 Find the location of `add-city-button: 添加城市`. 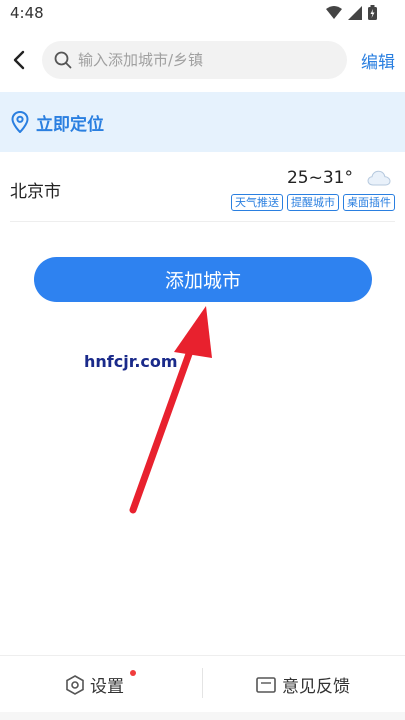

add-city-button: 添加城市 is located at coordinates (203, 279).